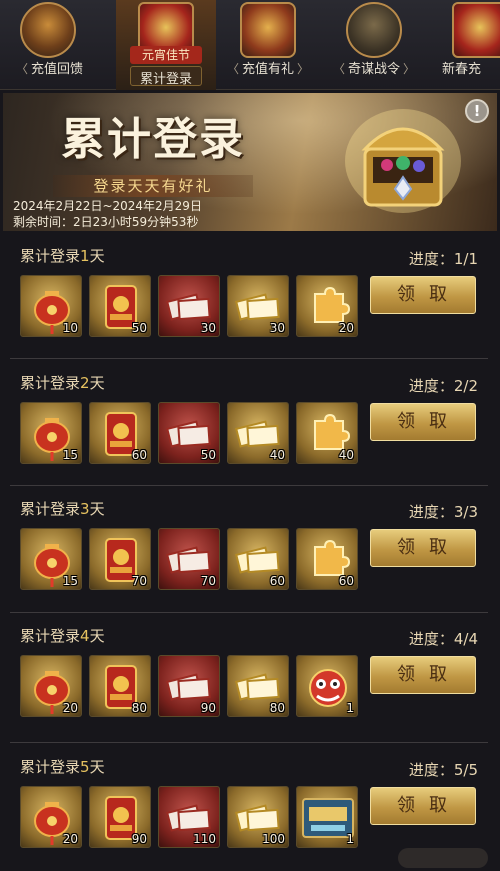 This screenshot has height=871, width=500. I want to click on time-remaining: 剩余时间：2日23小时59分钟53秒, so click(106, 222).